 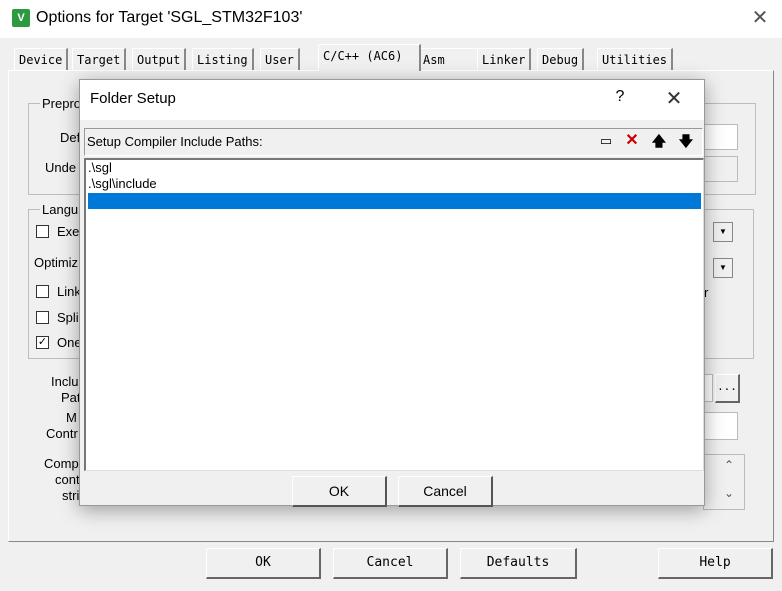 What do you see at coordinates (715, 563) in the screenshot?
I see `help-button: Help` at bounding box center [715, 563].